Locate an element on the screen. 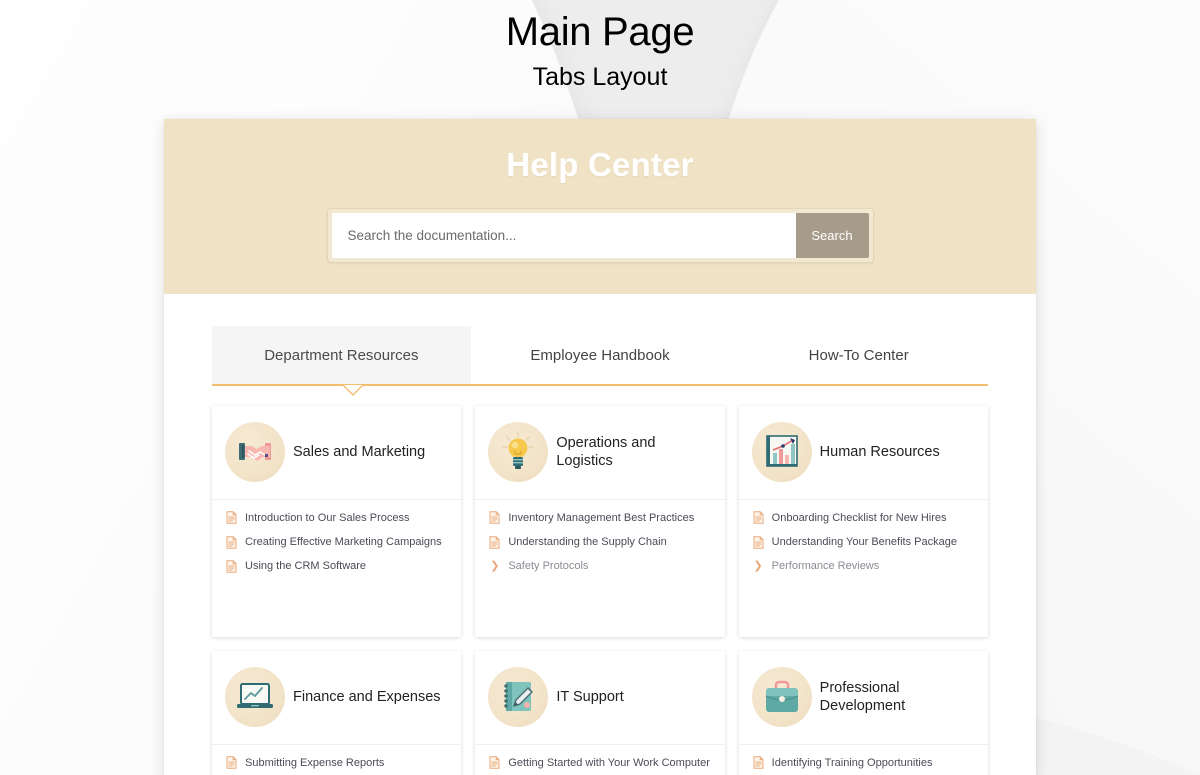 This screenshot has width=1200, height=775. card-title: IT Support is located at coordinates (590, 697).